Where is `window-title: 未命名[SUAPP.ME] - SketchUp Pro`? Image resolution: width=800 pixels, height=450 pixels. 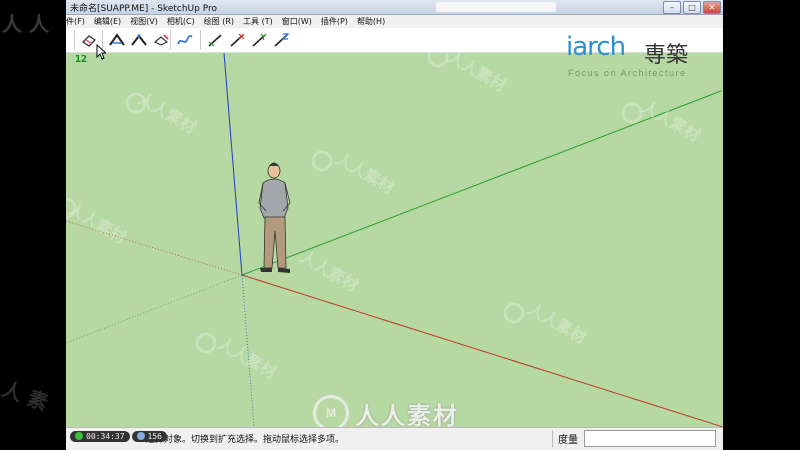 window-title: 未命名[SUAPP.ME] - SketchUp Pro is located at coordinates (143, 9).